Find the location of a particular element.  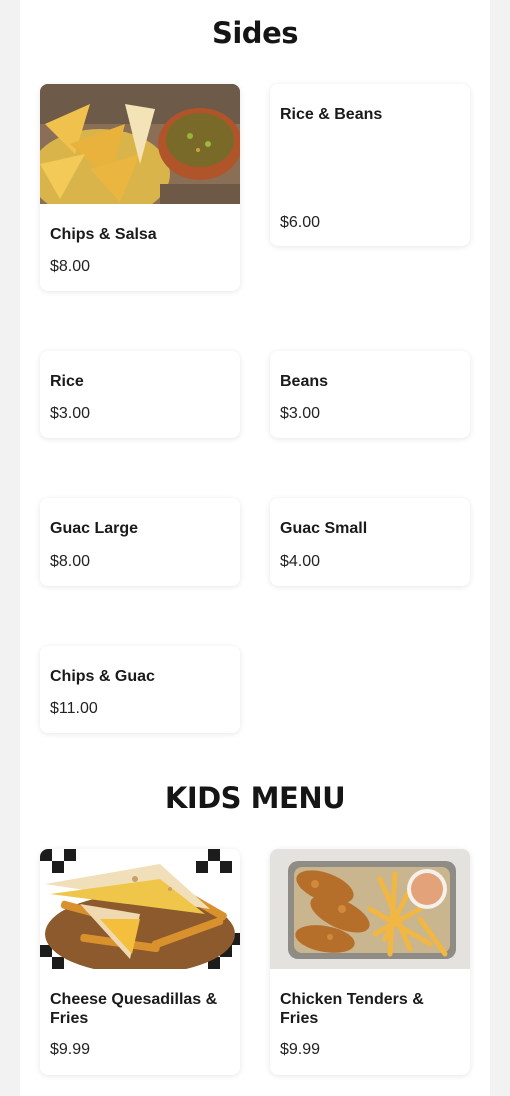

menu-item-card: Beans $3.00 is located at coordinates (370, 394).